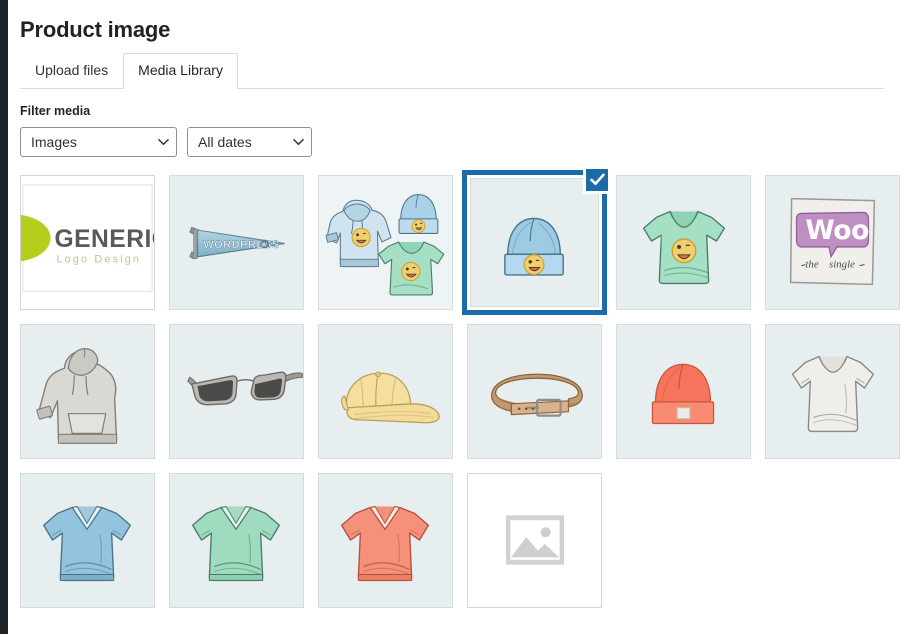  Describe the element at coordinates (95, 29) in the screenshot. I see `page-title: Product image` at that location.